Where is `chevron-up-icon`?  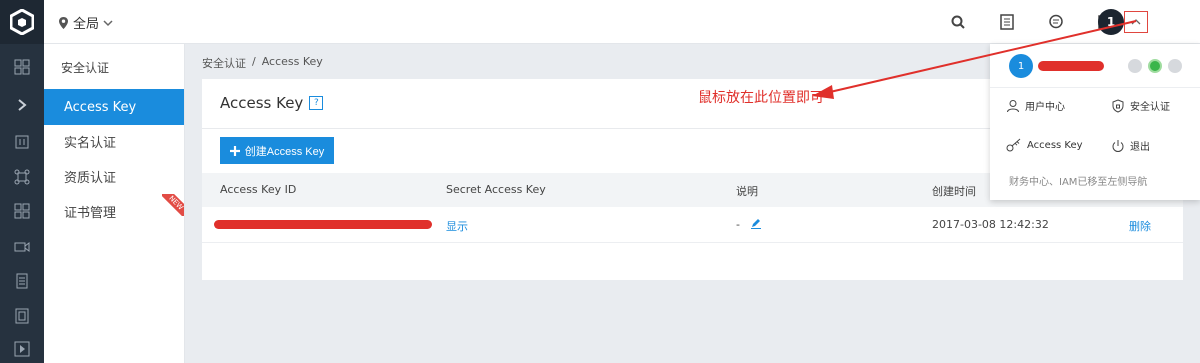
chevron-up-icon is located at coordinates (1136, 22).